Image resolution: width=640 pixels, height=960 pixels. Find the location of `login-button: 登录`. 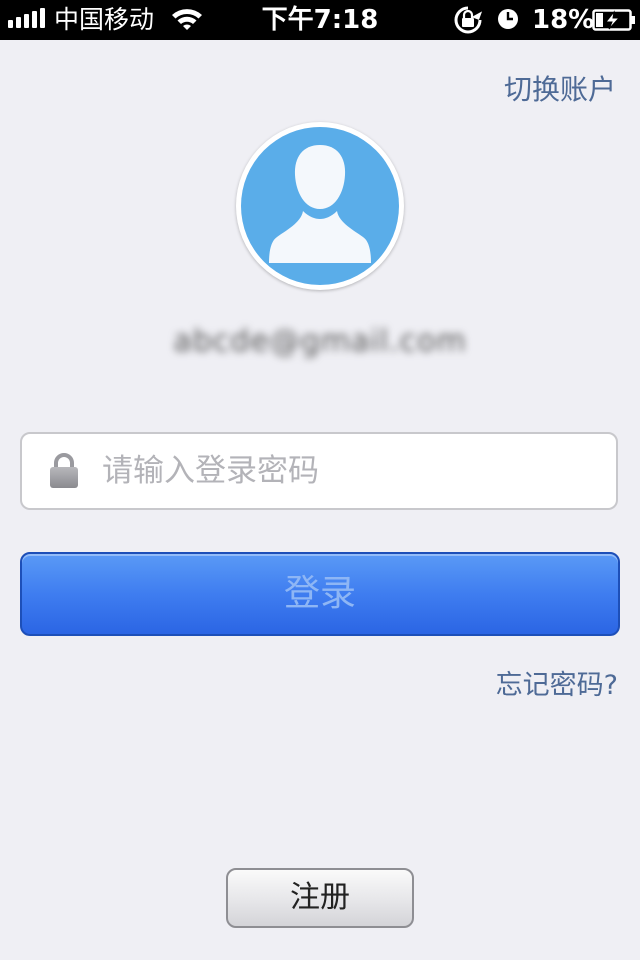

login-button: 登录 is located at coordinates (320, 594).